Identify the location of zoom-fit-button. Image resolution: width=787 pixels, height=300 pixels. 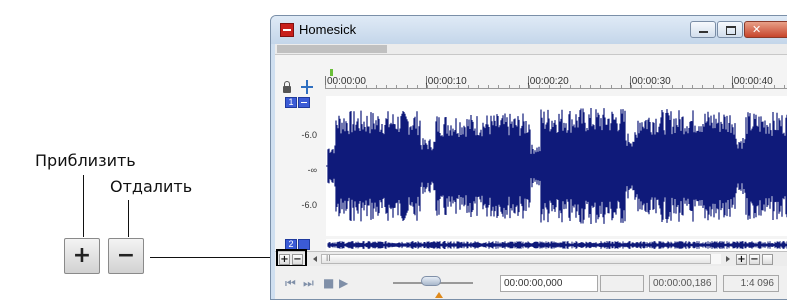
(767, 259).